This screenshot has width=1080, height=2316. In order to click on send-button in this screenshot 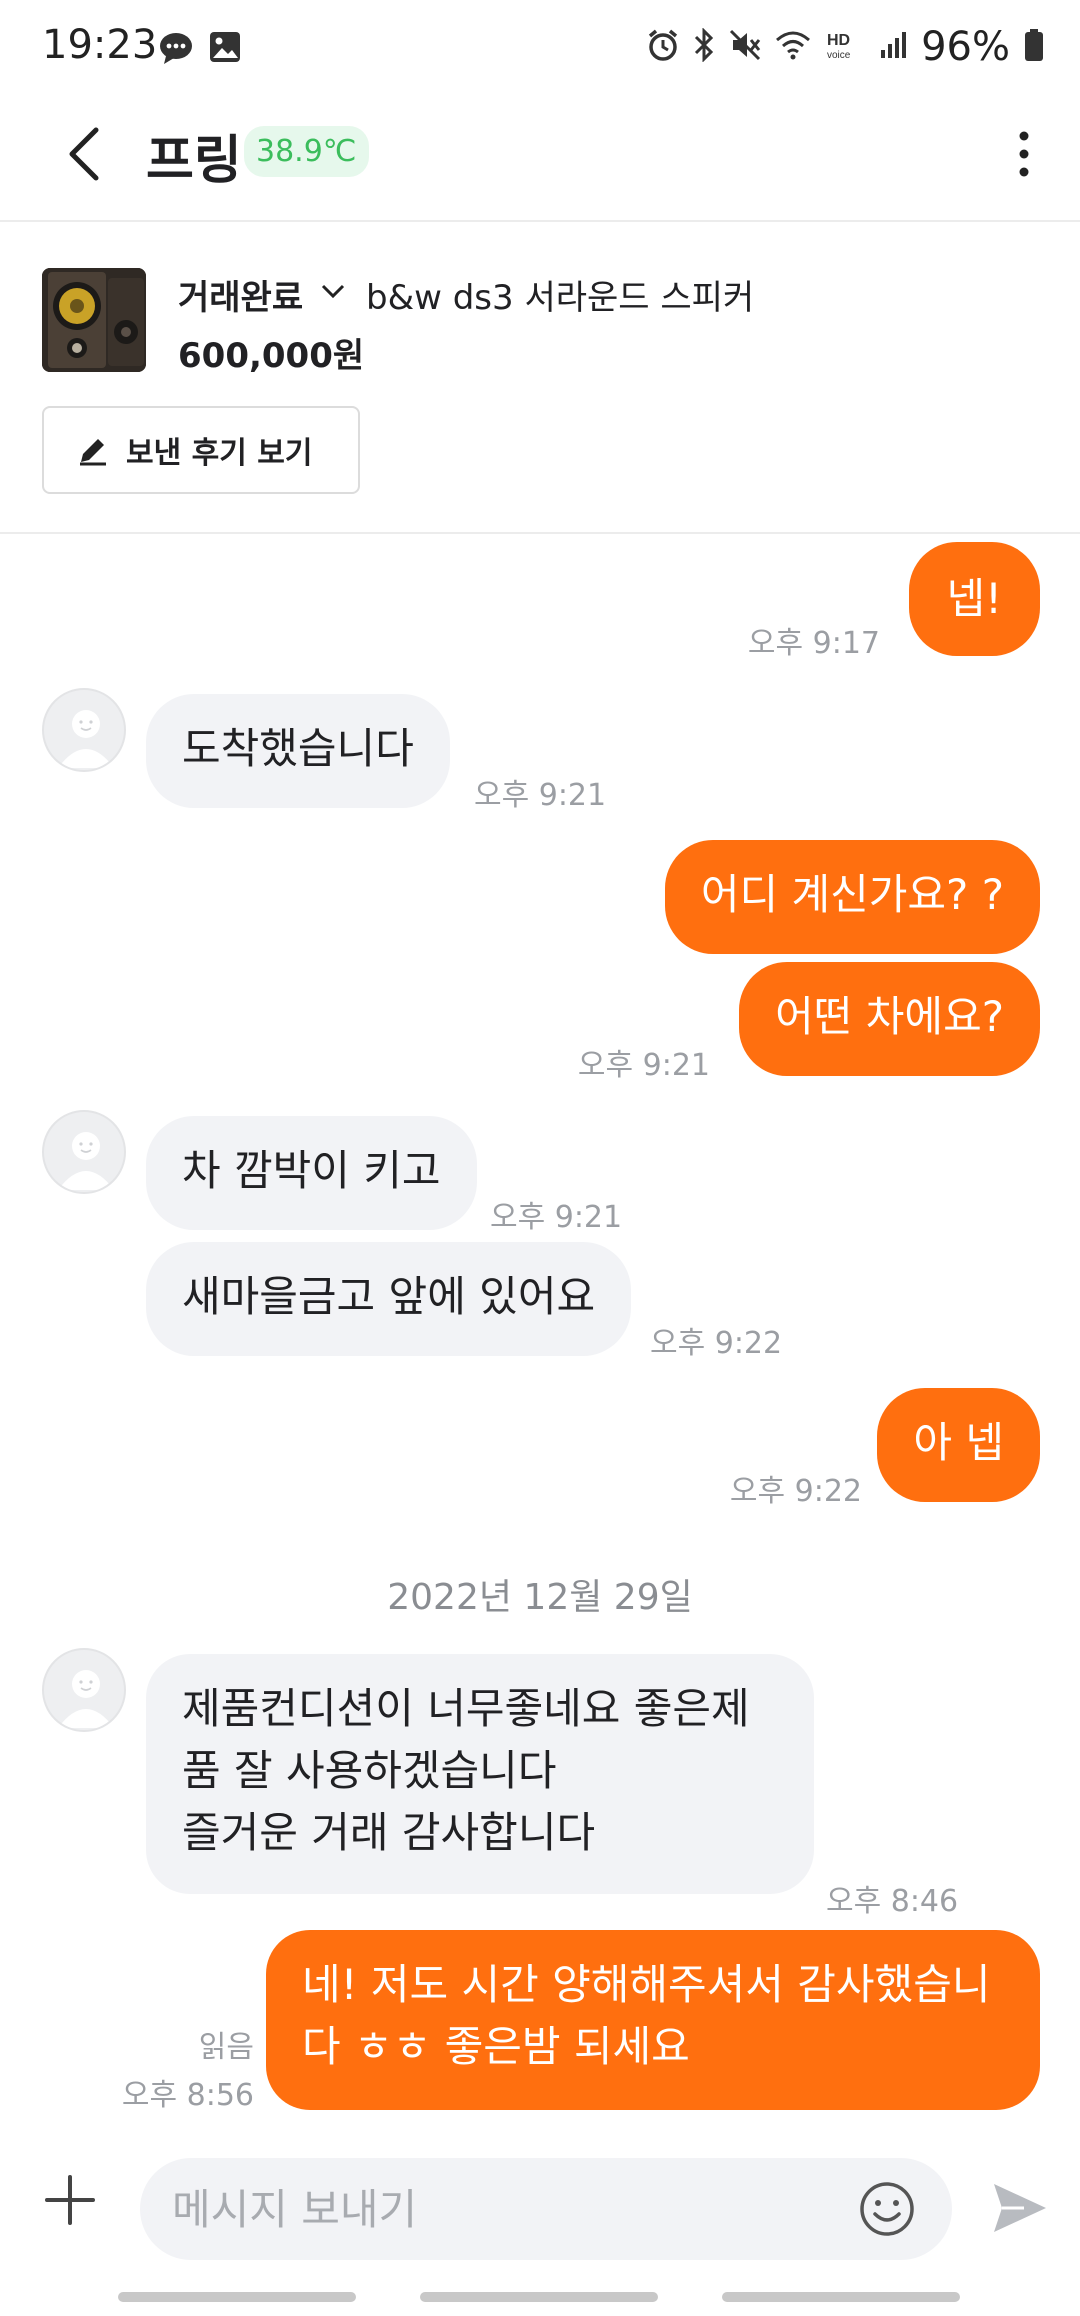, I will do `click(1020, 2208)`.